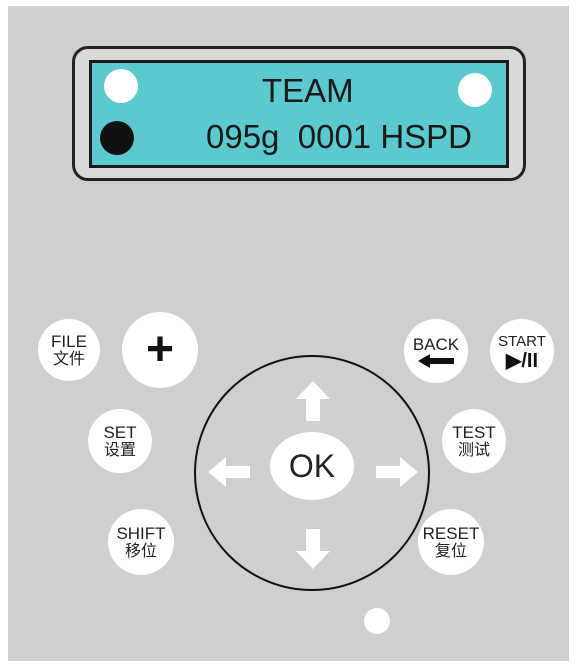 This screenshot has height=670, width=577. Describe the element at coordinates (141, 533) in the screenshot. I see `shift-button-label-en: SHIFT` at that location.